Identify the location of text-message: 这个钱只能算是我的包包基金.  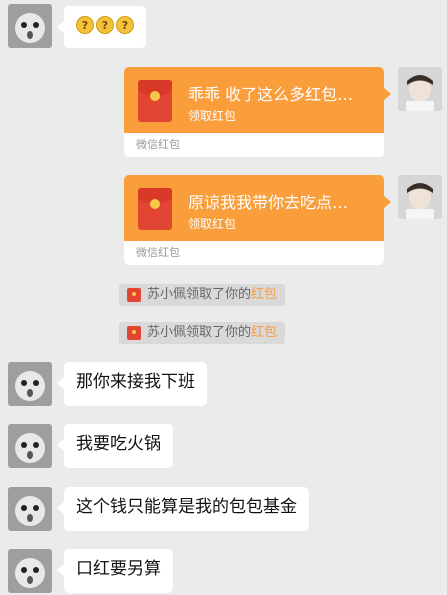
(183, 509).